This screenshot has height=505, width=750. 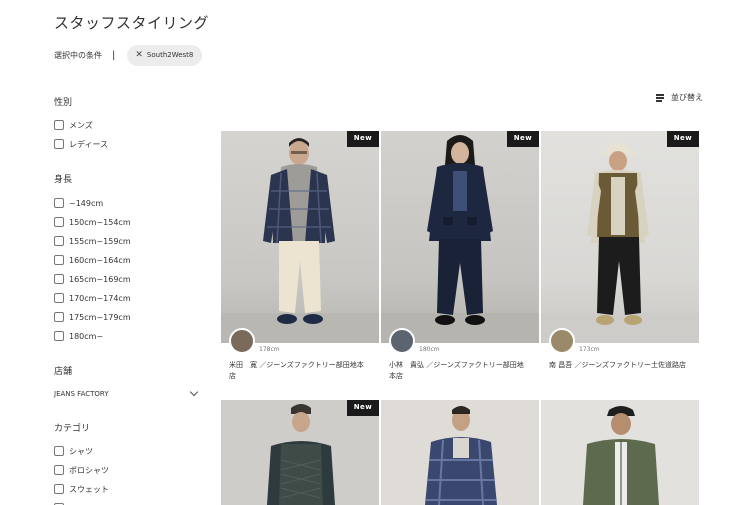 What do you see at coordinates (132, 23) in the screenshot?
I see `page-title: スタッフスタイリング` at bounding box center [132, 23].